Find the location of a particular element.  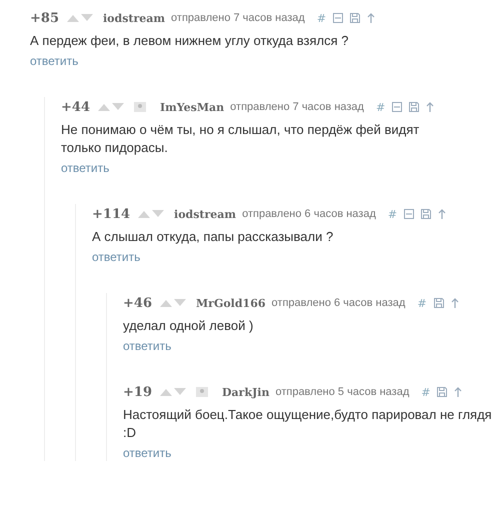

username-link: DarkJin is located at coordinates (246, 392).